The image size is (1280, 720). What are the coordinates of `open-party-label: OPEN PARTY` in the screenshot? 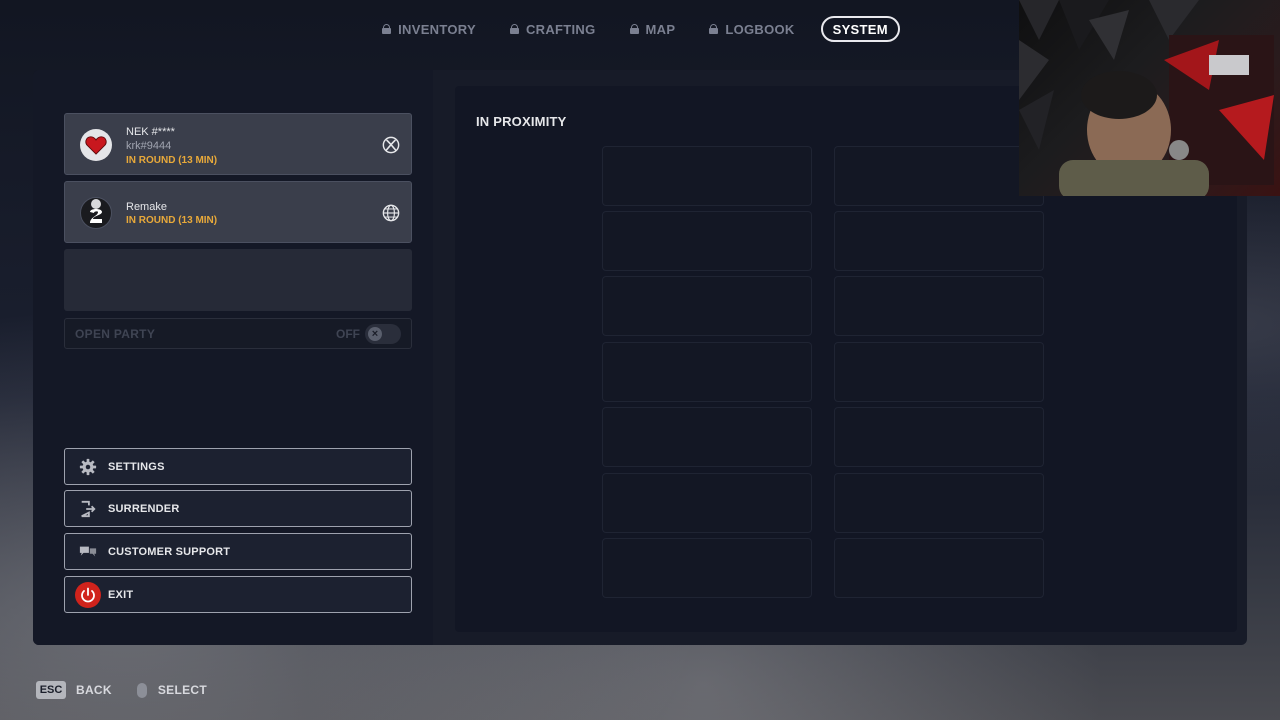 It's located at (115, 334).